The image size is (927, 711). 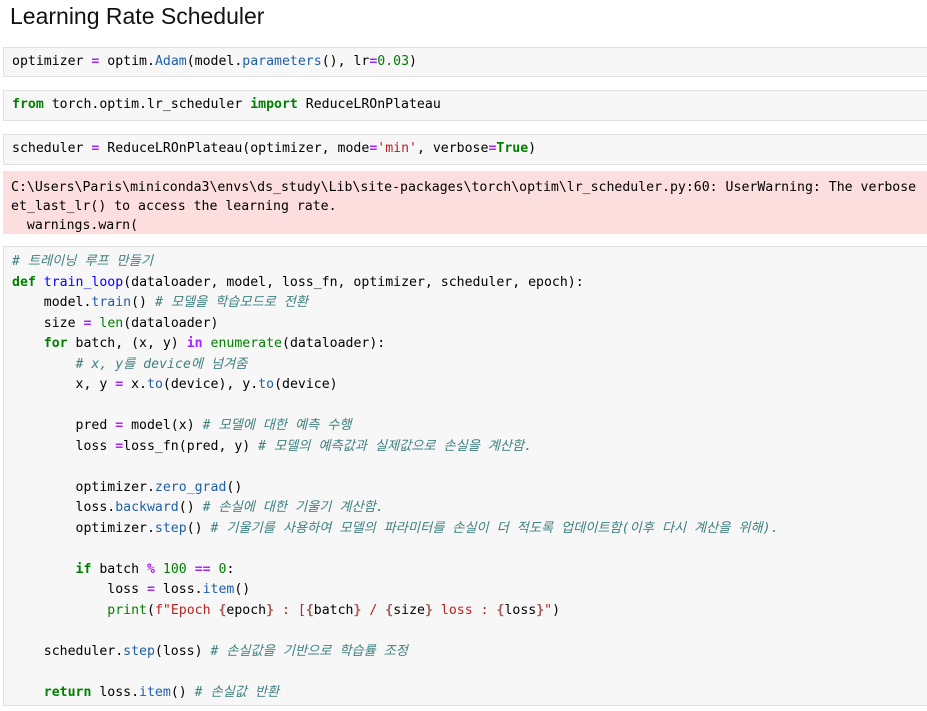 What do you see at coordinates (293, 507) in the screenshot?
I see `code-token: # 손실에 대한 기울기 계산함.` at bounding box center [293, 507].